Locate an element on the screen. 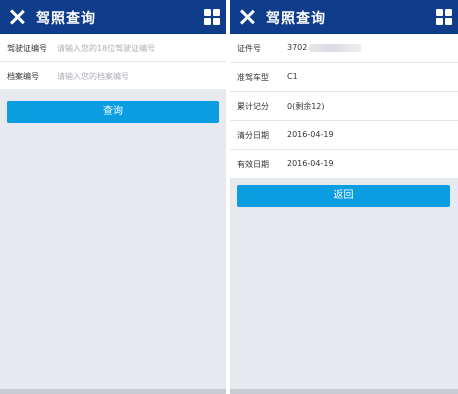 This screenshot has height=394, width=458. license-number-label: 驾驶证编号 is located at coordinates (27, 48).